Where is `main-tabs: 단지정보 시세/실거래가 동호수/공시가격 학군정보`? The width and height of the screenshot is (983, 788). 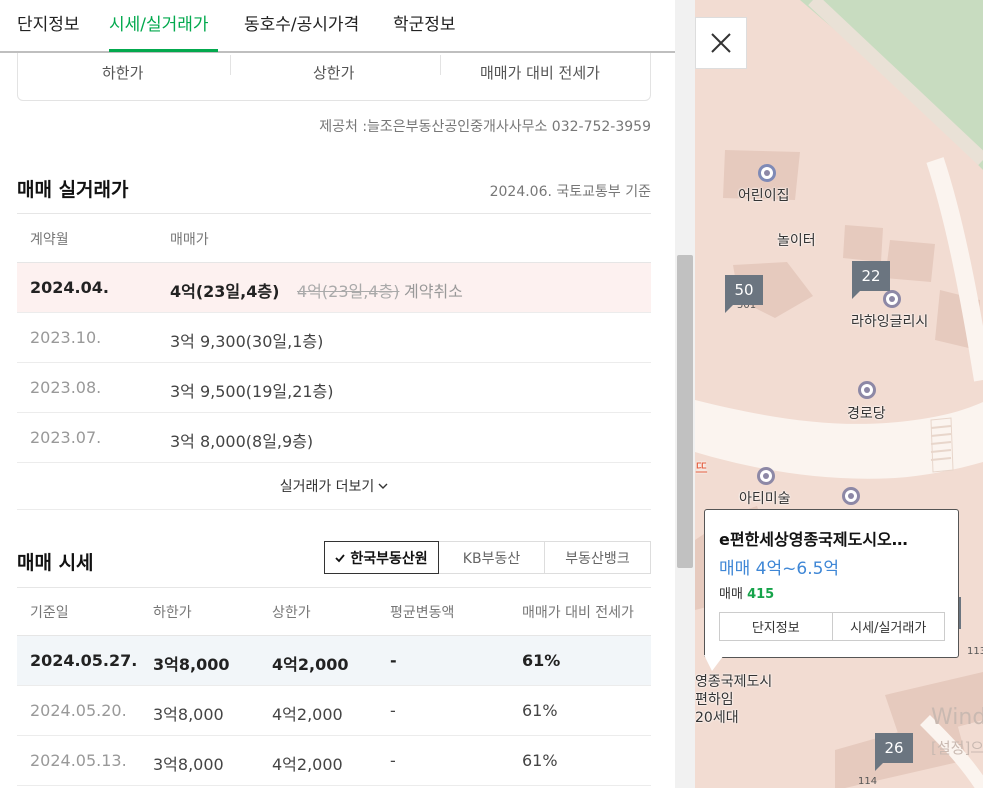 main-tabs: 단지정보 시세/실거래가 동호수/공시가격 학군정보 is located at coordinates (337, 26).